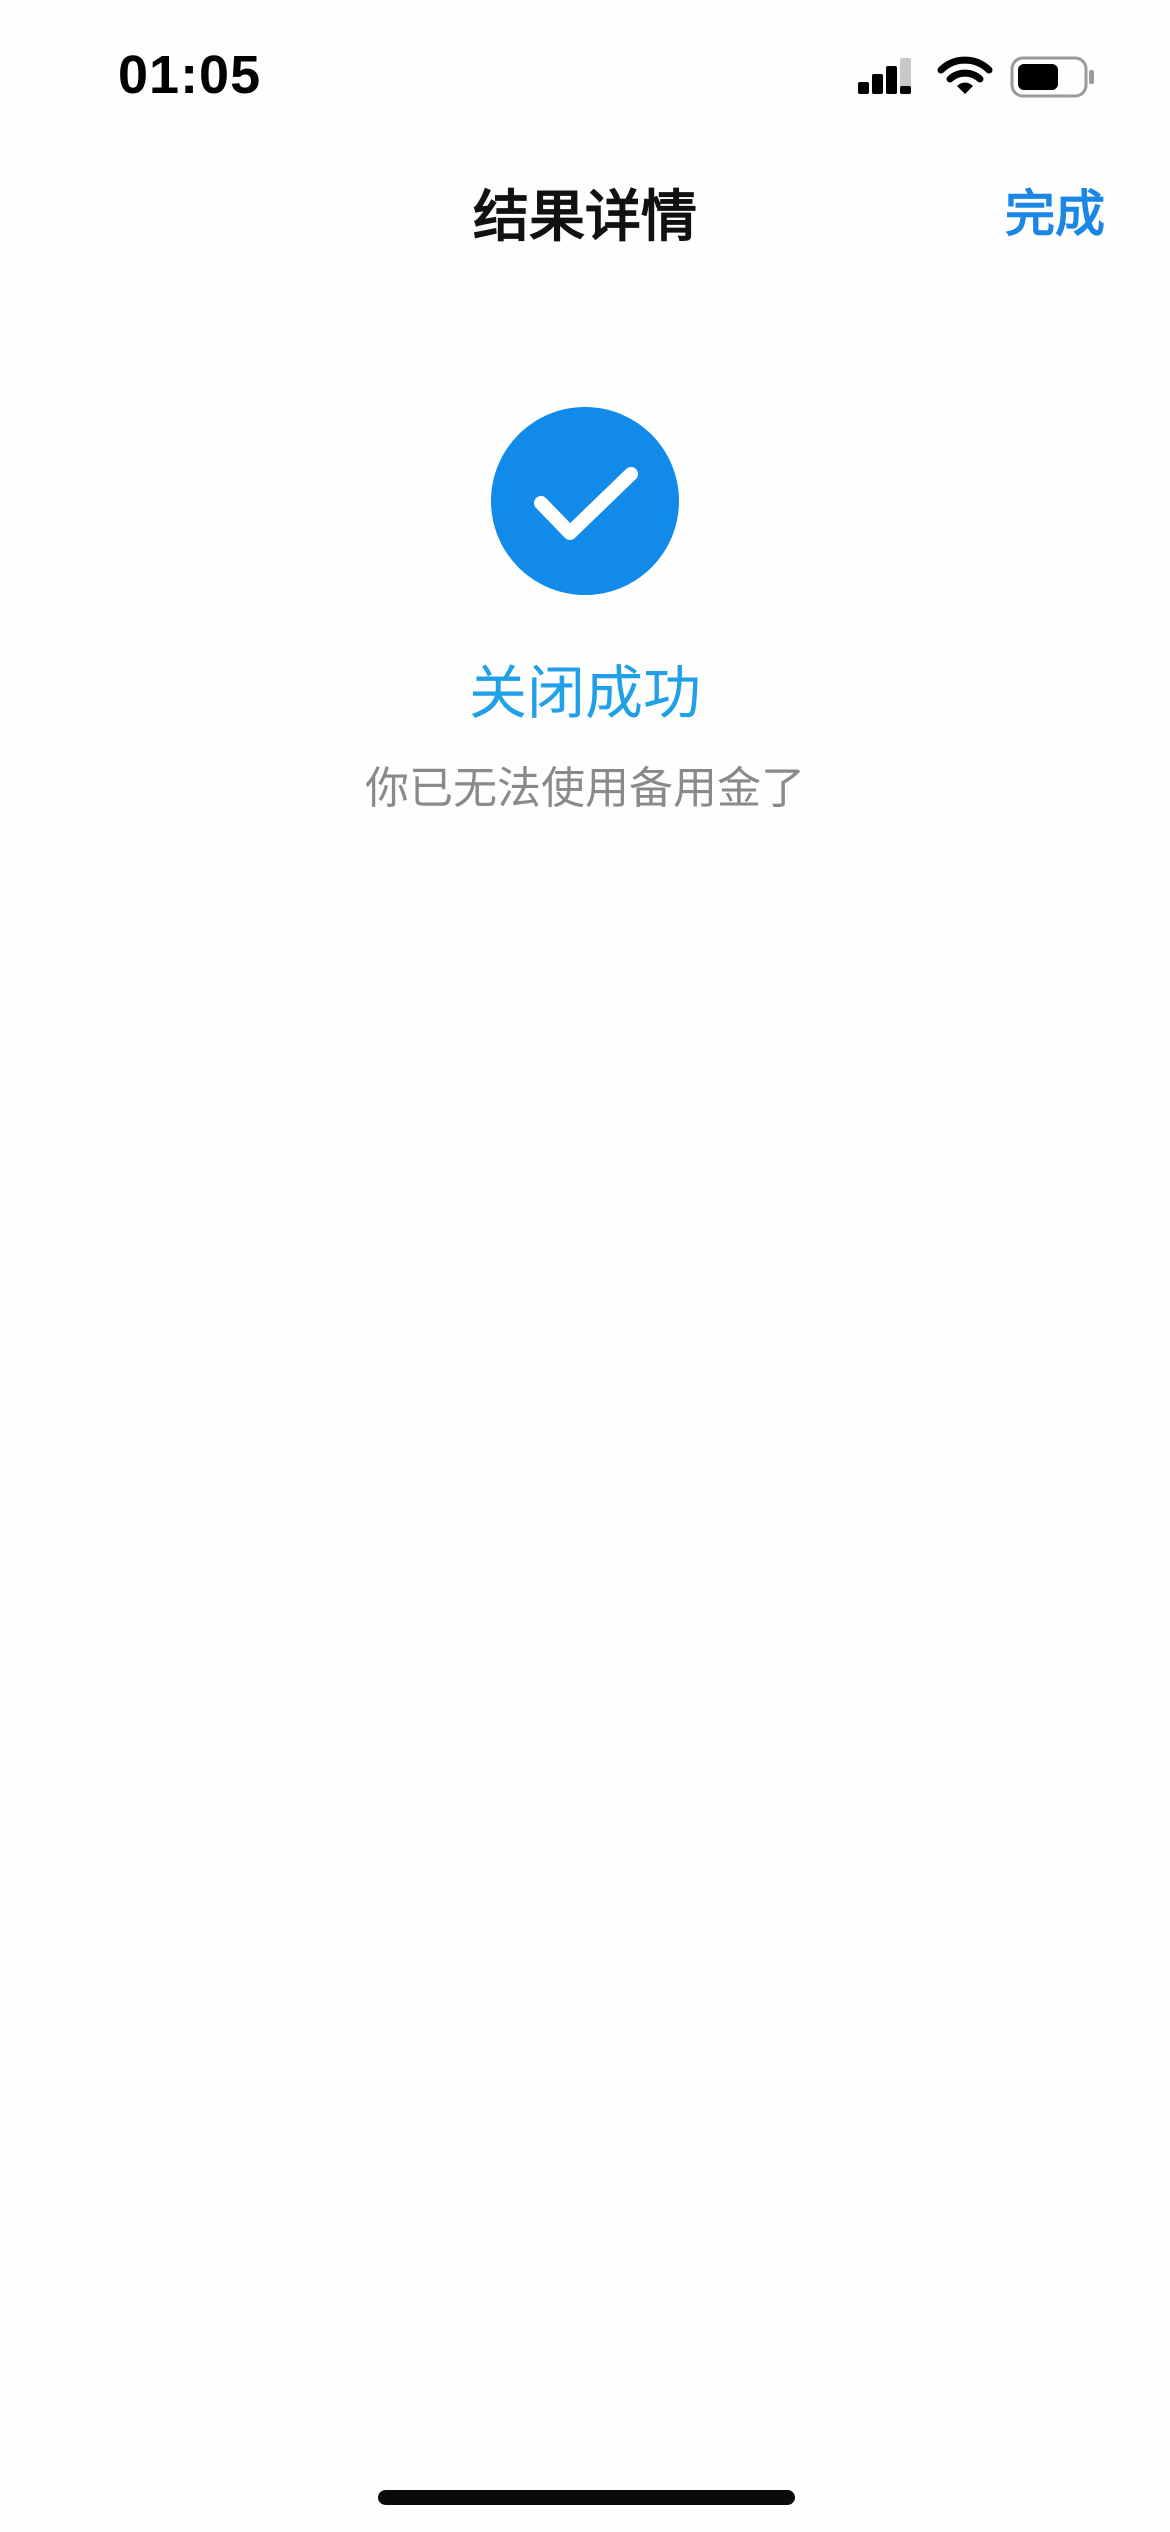  Describe the element at coordinates (585, 217) in the screenshot. I see `page-title: 结果详情` at that location.